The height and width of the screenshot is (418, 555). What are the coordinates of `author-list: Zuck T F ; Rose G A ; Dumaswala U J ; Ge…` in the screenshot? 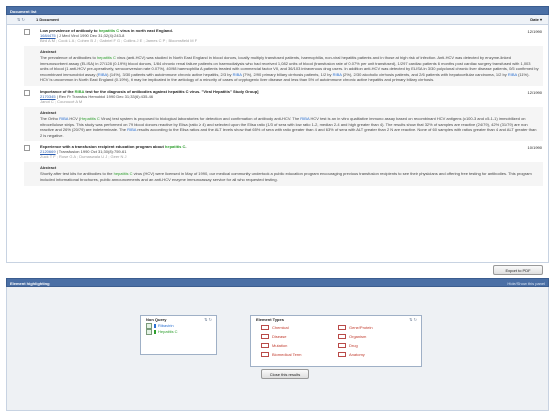 It's located at (83, 157).